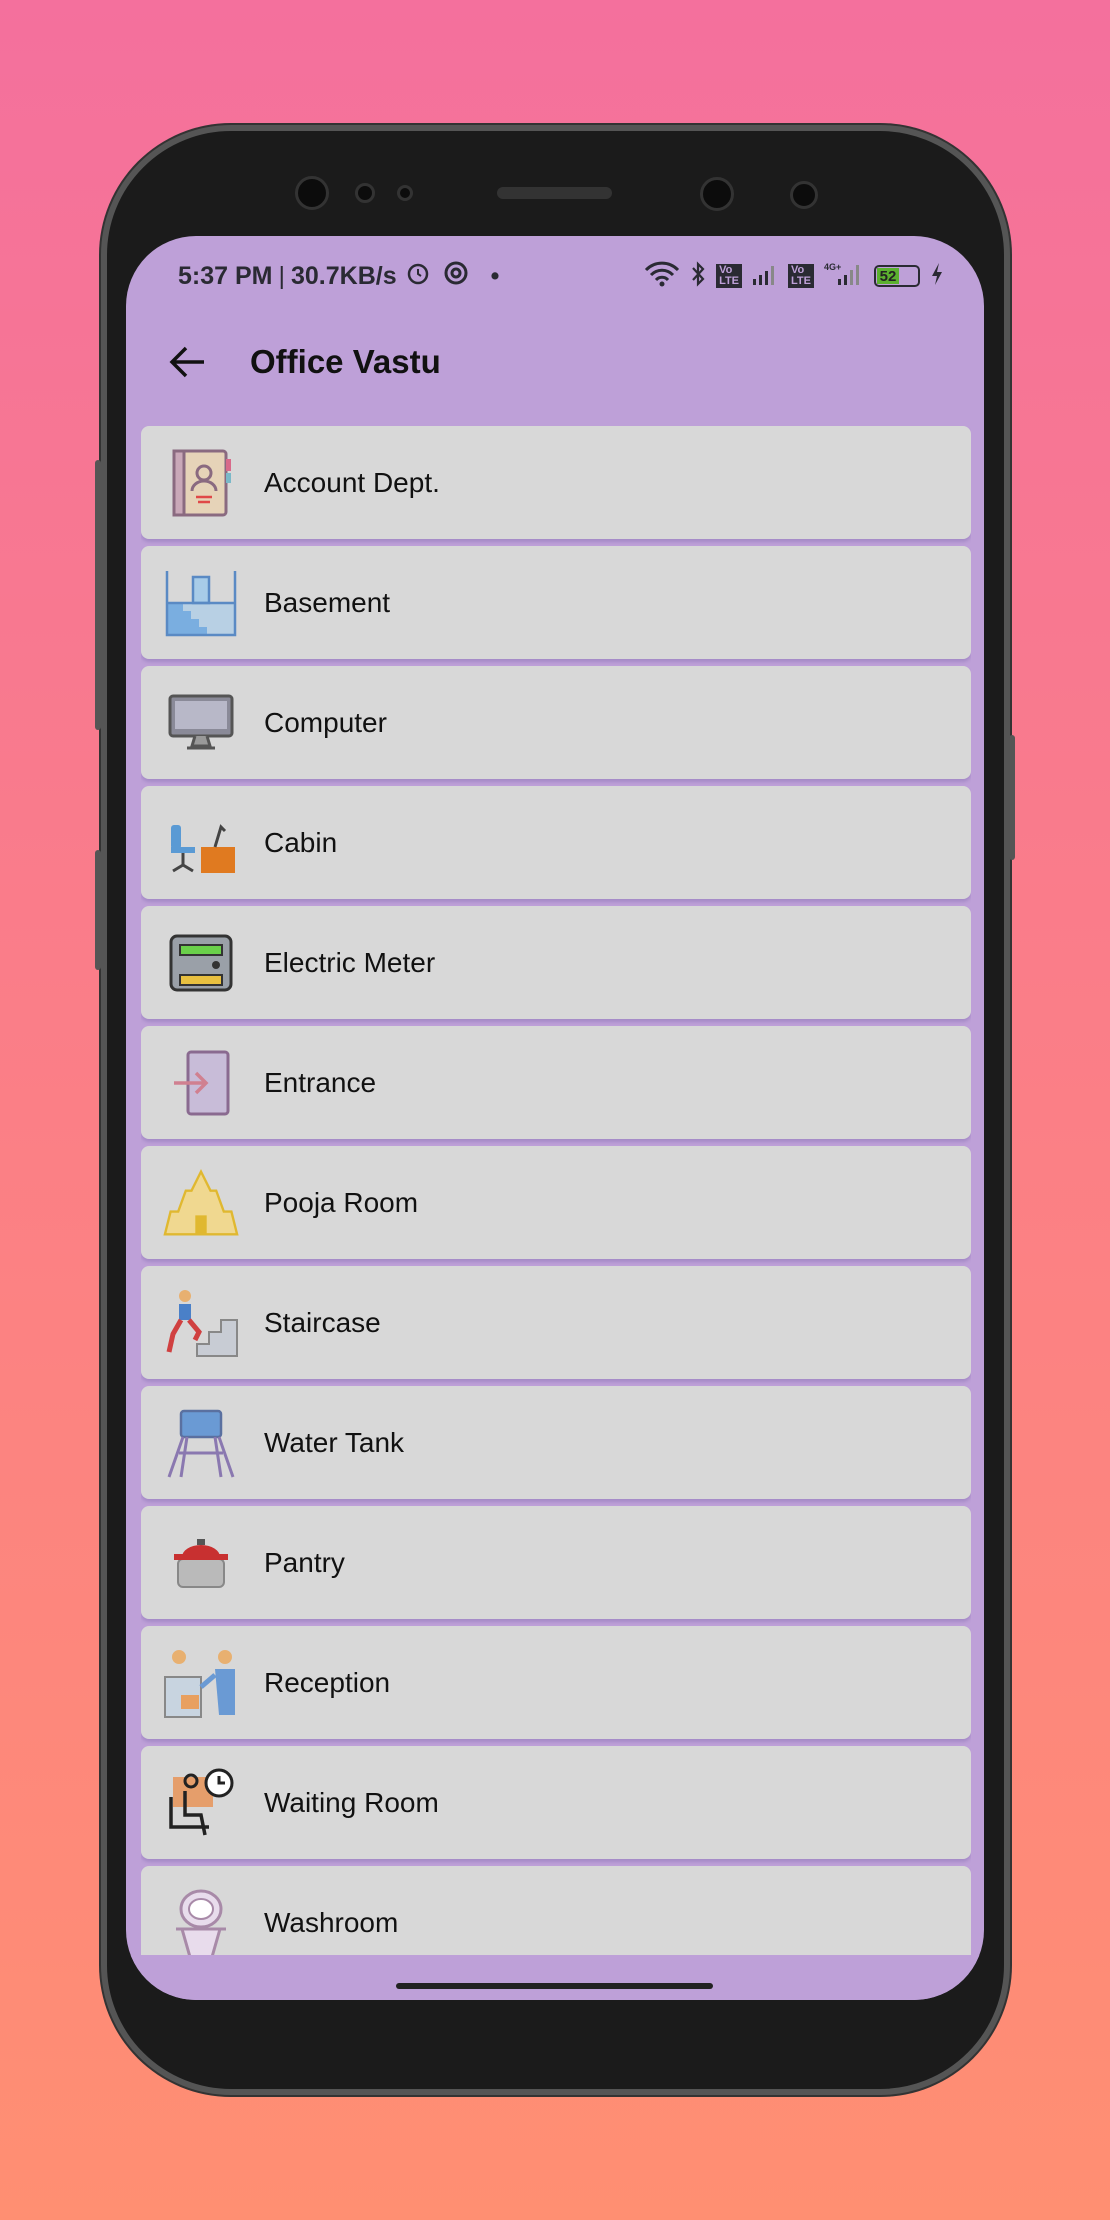 The image size is (1110, 2220). Describe the element at coordinates (201, 483) in the screenshot. I see `address-book-icon` at that location.